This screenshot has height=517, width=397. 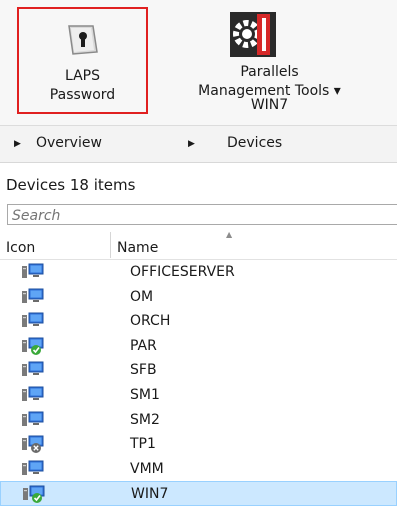 What do you see at coordinates (198, 469) in the screenshot?
I see `device-row: VMM` at bounding box center [198, 469].